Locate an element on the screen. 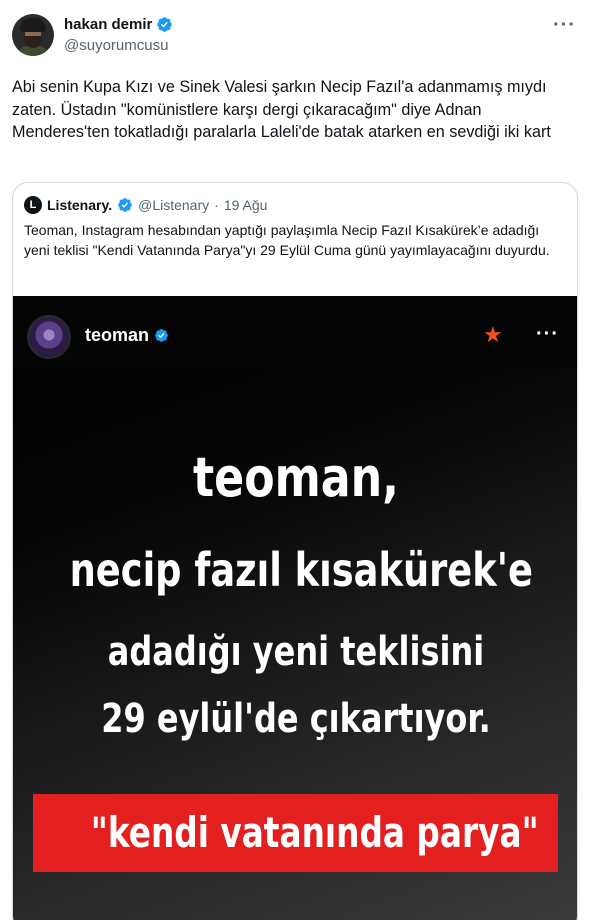  quoted-verified-badge-icon is located at coordinates (125, 205).